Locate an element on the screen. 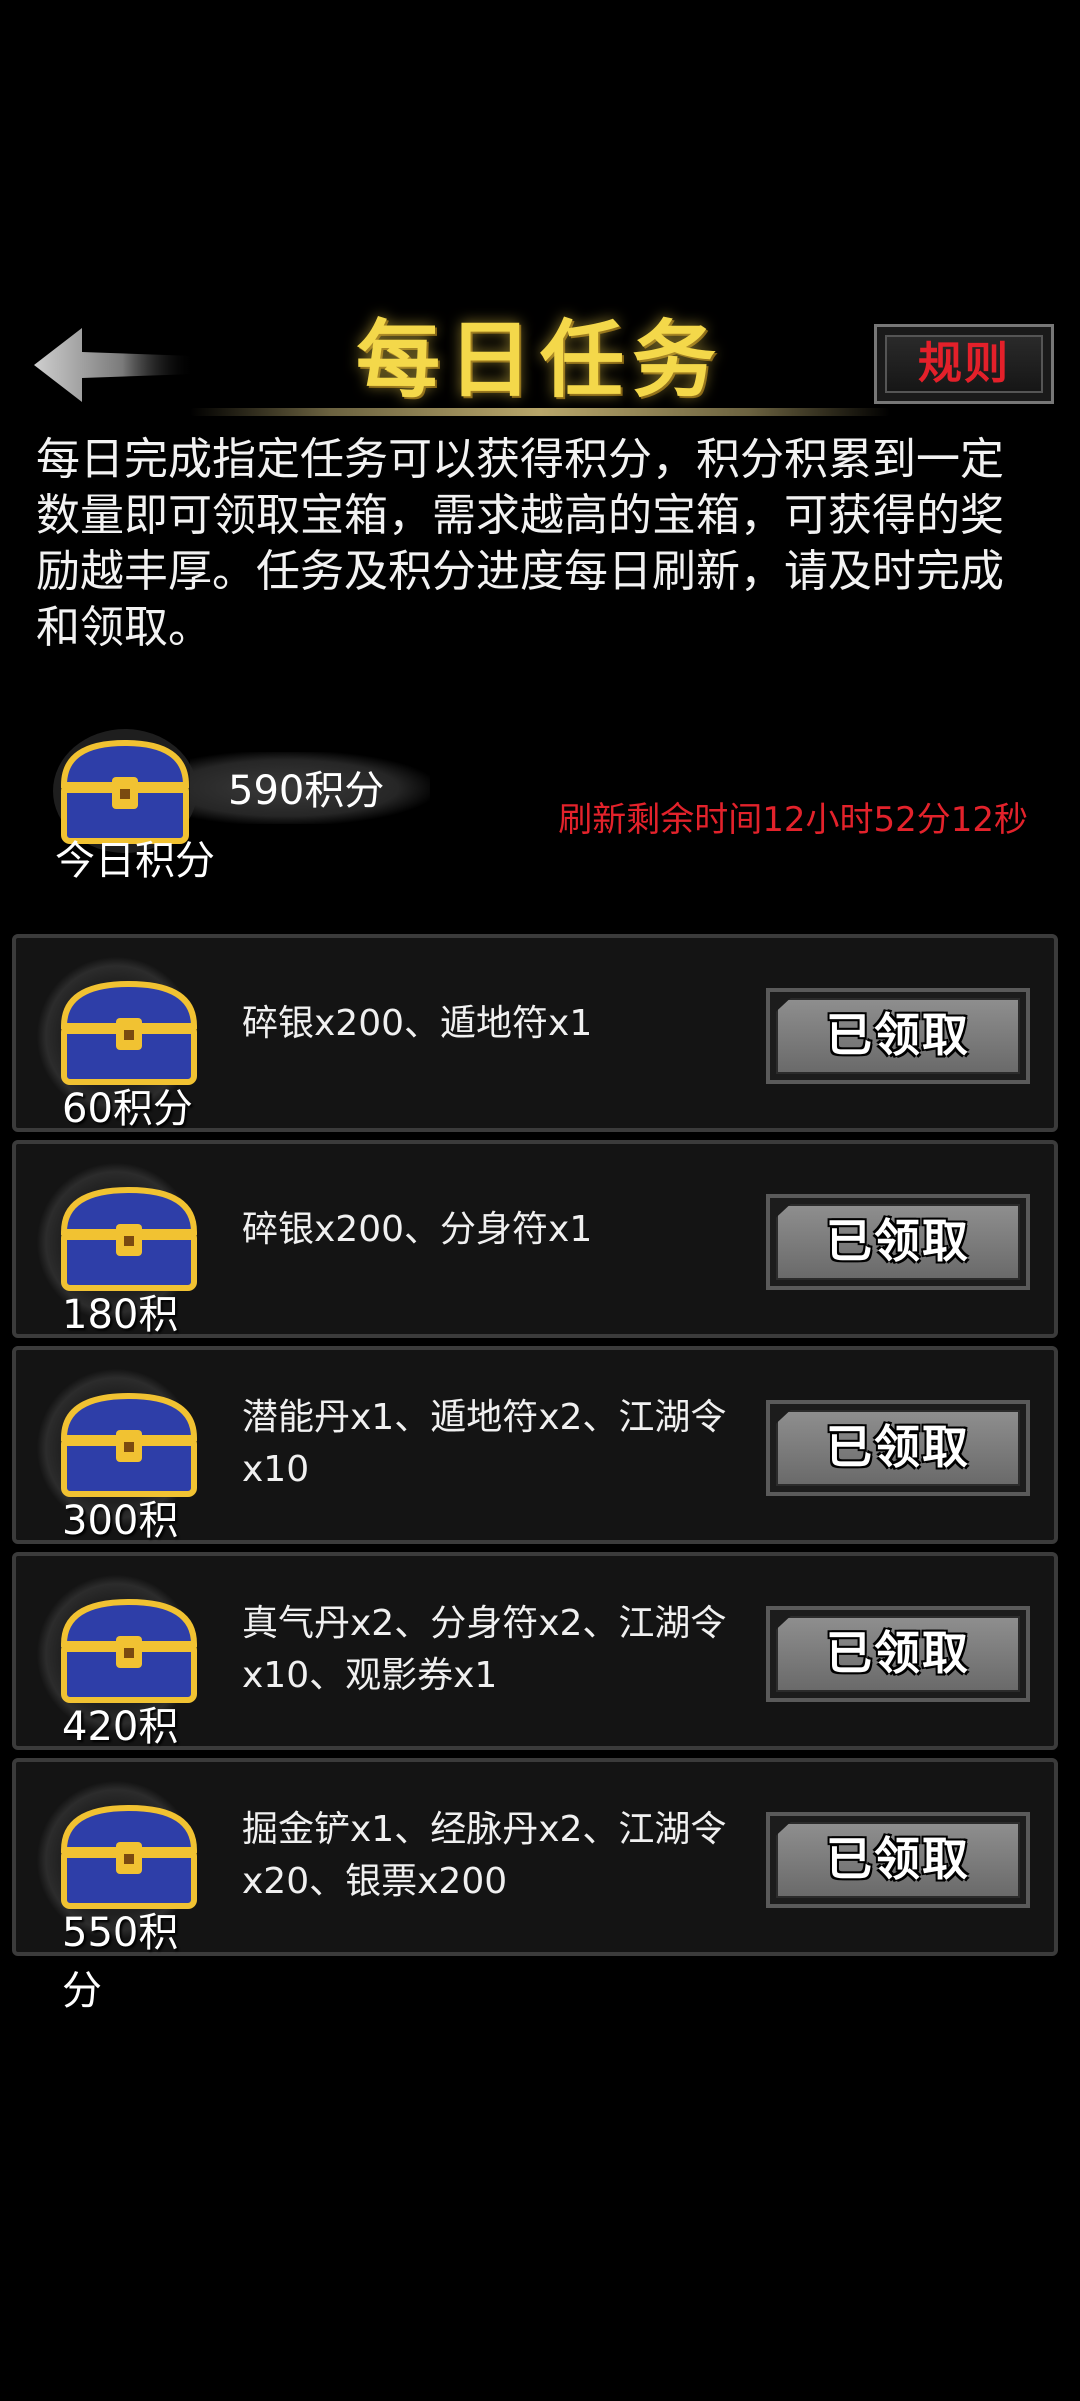  refresh-countdown: 刷新剩余时间12小时52分12秒 is located at coordinates (793, 820).